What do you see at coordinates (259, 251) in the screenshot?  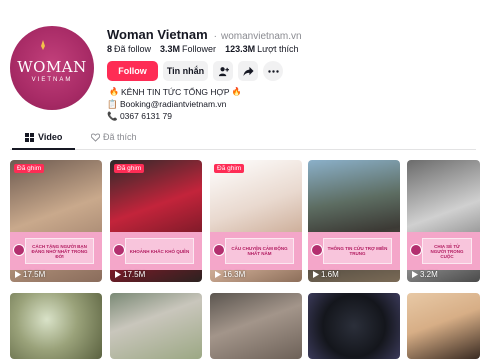 I see `video-caption: CÂU CHUYỆN CẢM ĐỘNG NHẤT NĂM` at bounding box center [259, 251].